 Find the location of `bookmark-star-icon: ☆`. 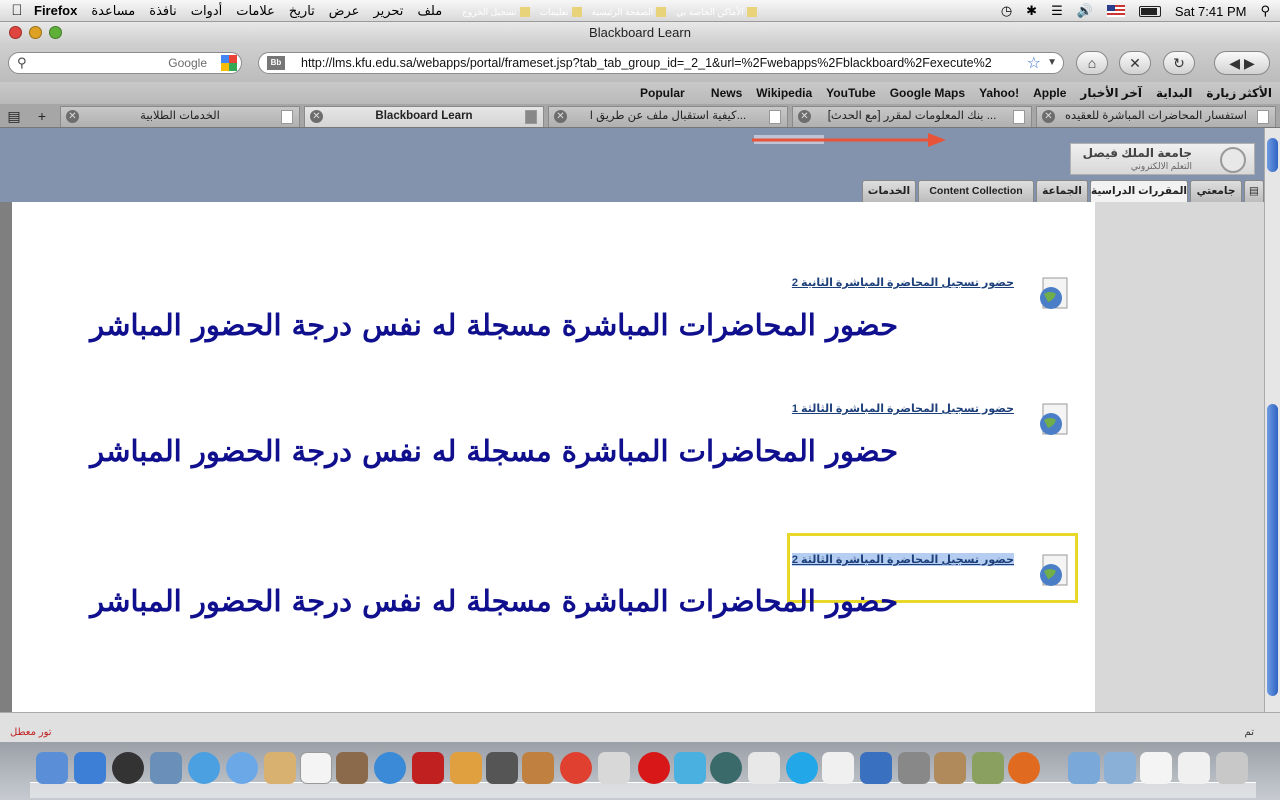

bookmark-star-icon: ☆ is located at coordinates (1034, 63).